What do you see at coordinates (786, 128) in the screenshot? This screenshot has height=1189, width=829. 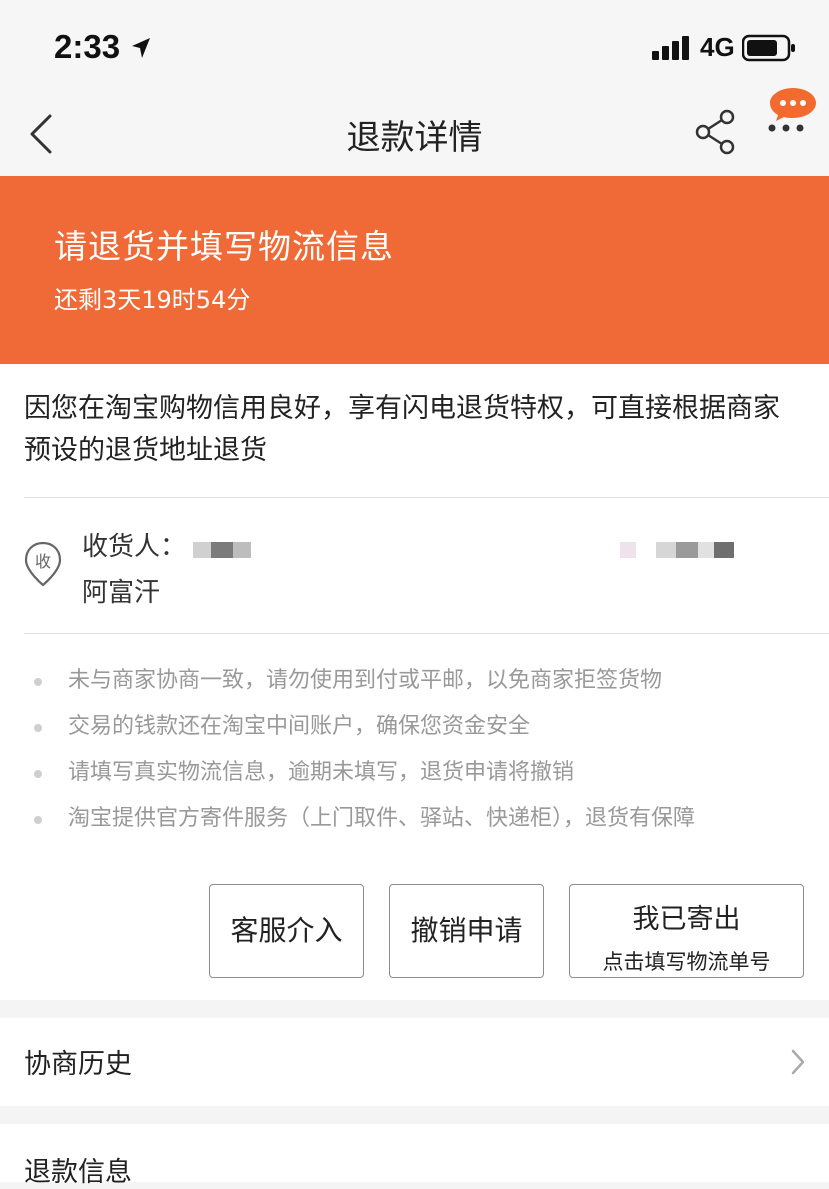 I see `more-icon` at bounding box center [786, 128].